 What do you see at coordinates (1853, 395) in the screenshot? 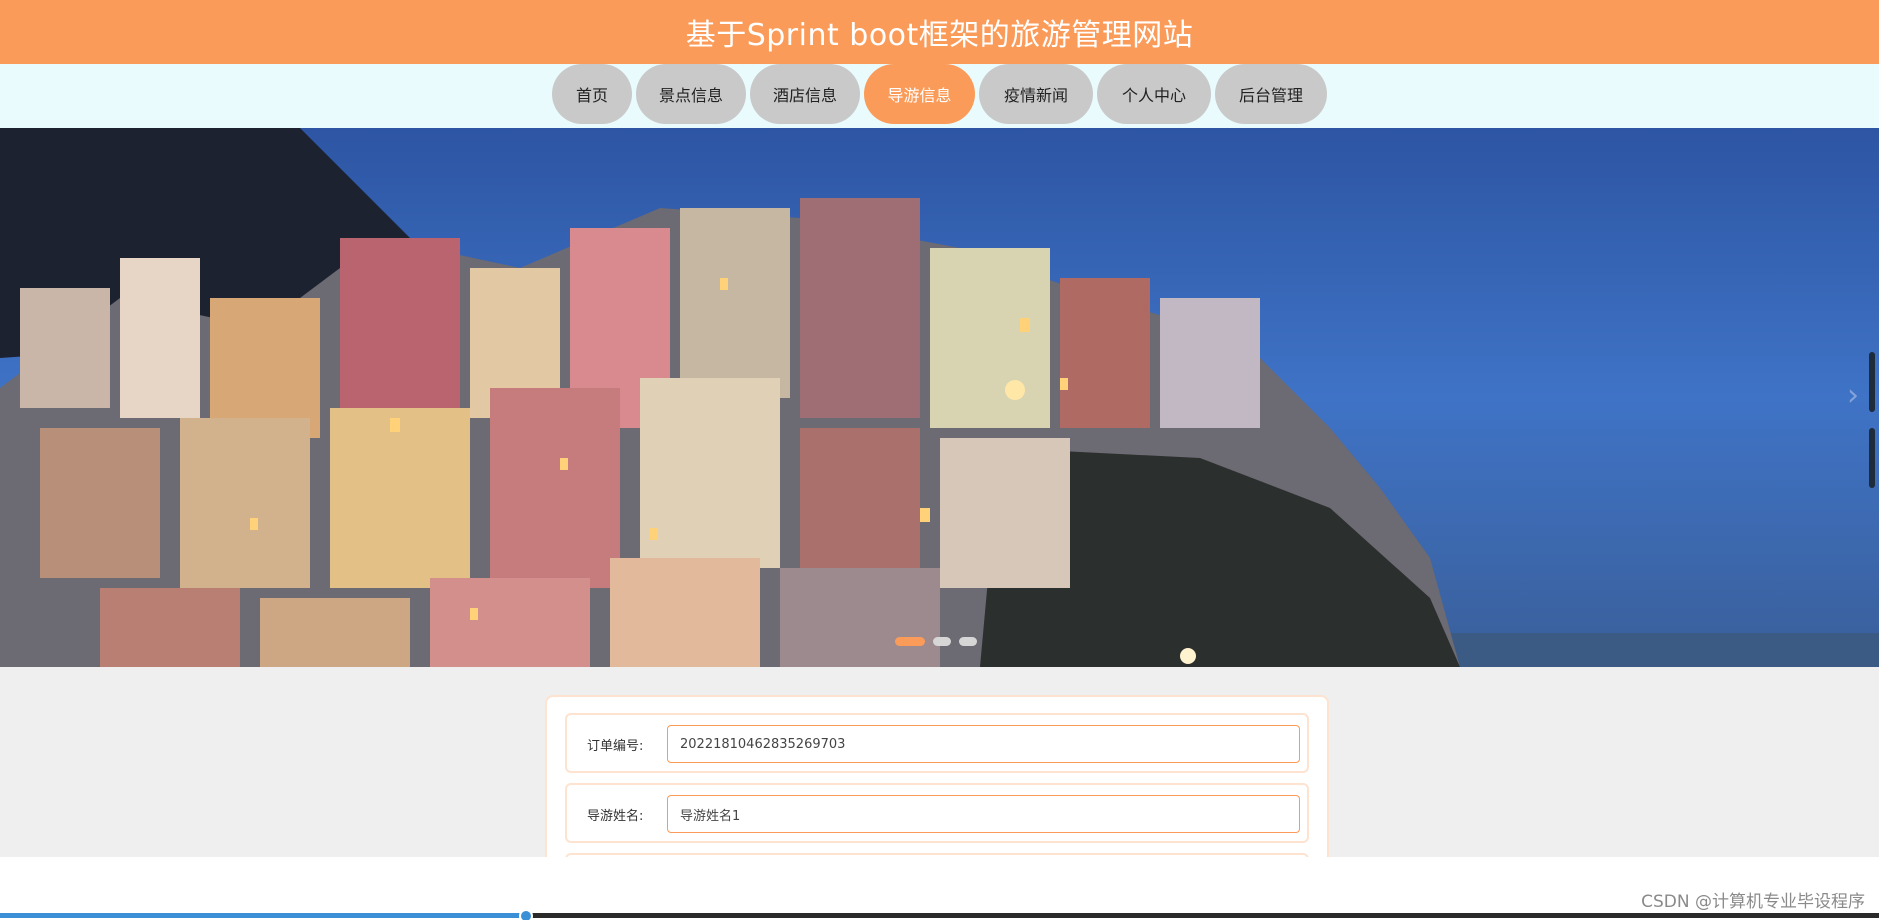
I see `chevron-right-icon: ›` at bounding box center [1853, 395].